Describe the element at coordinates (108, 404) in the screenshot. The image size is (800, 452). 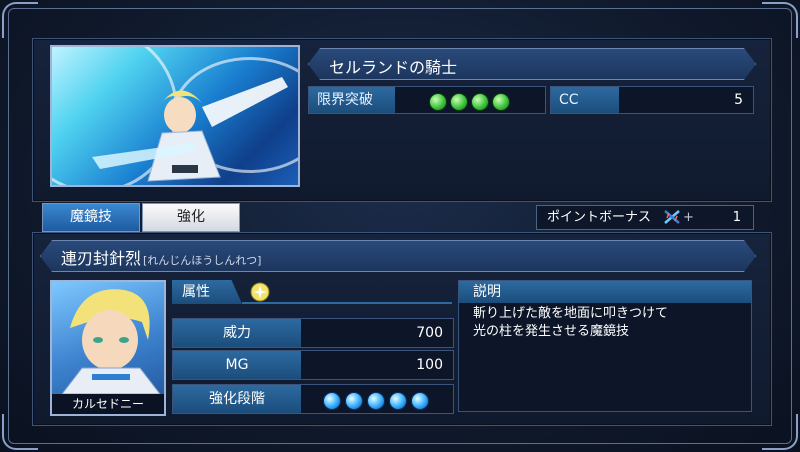
I see `character-name: カルセドニー` at that location.